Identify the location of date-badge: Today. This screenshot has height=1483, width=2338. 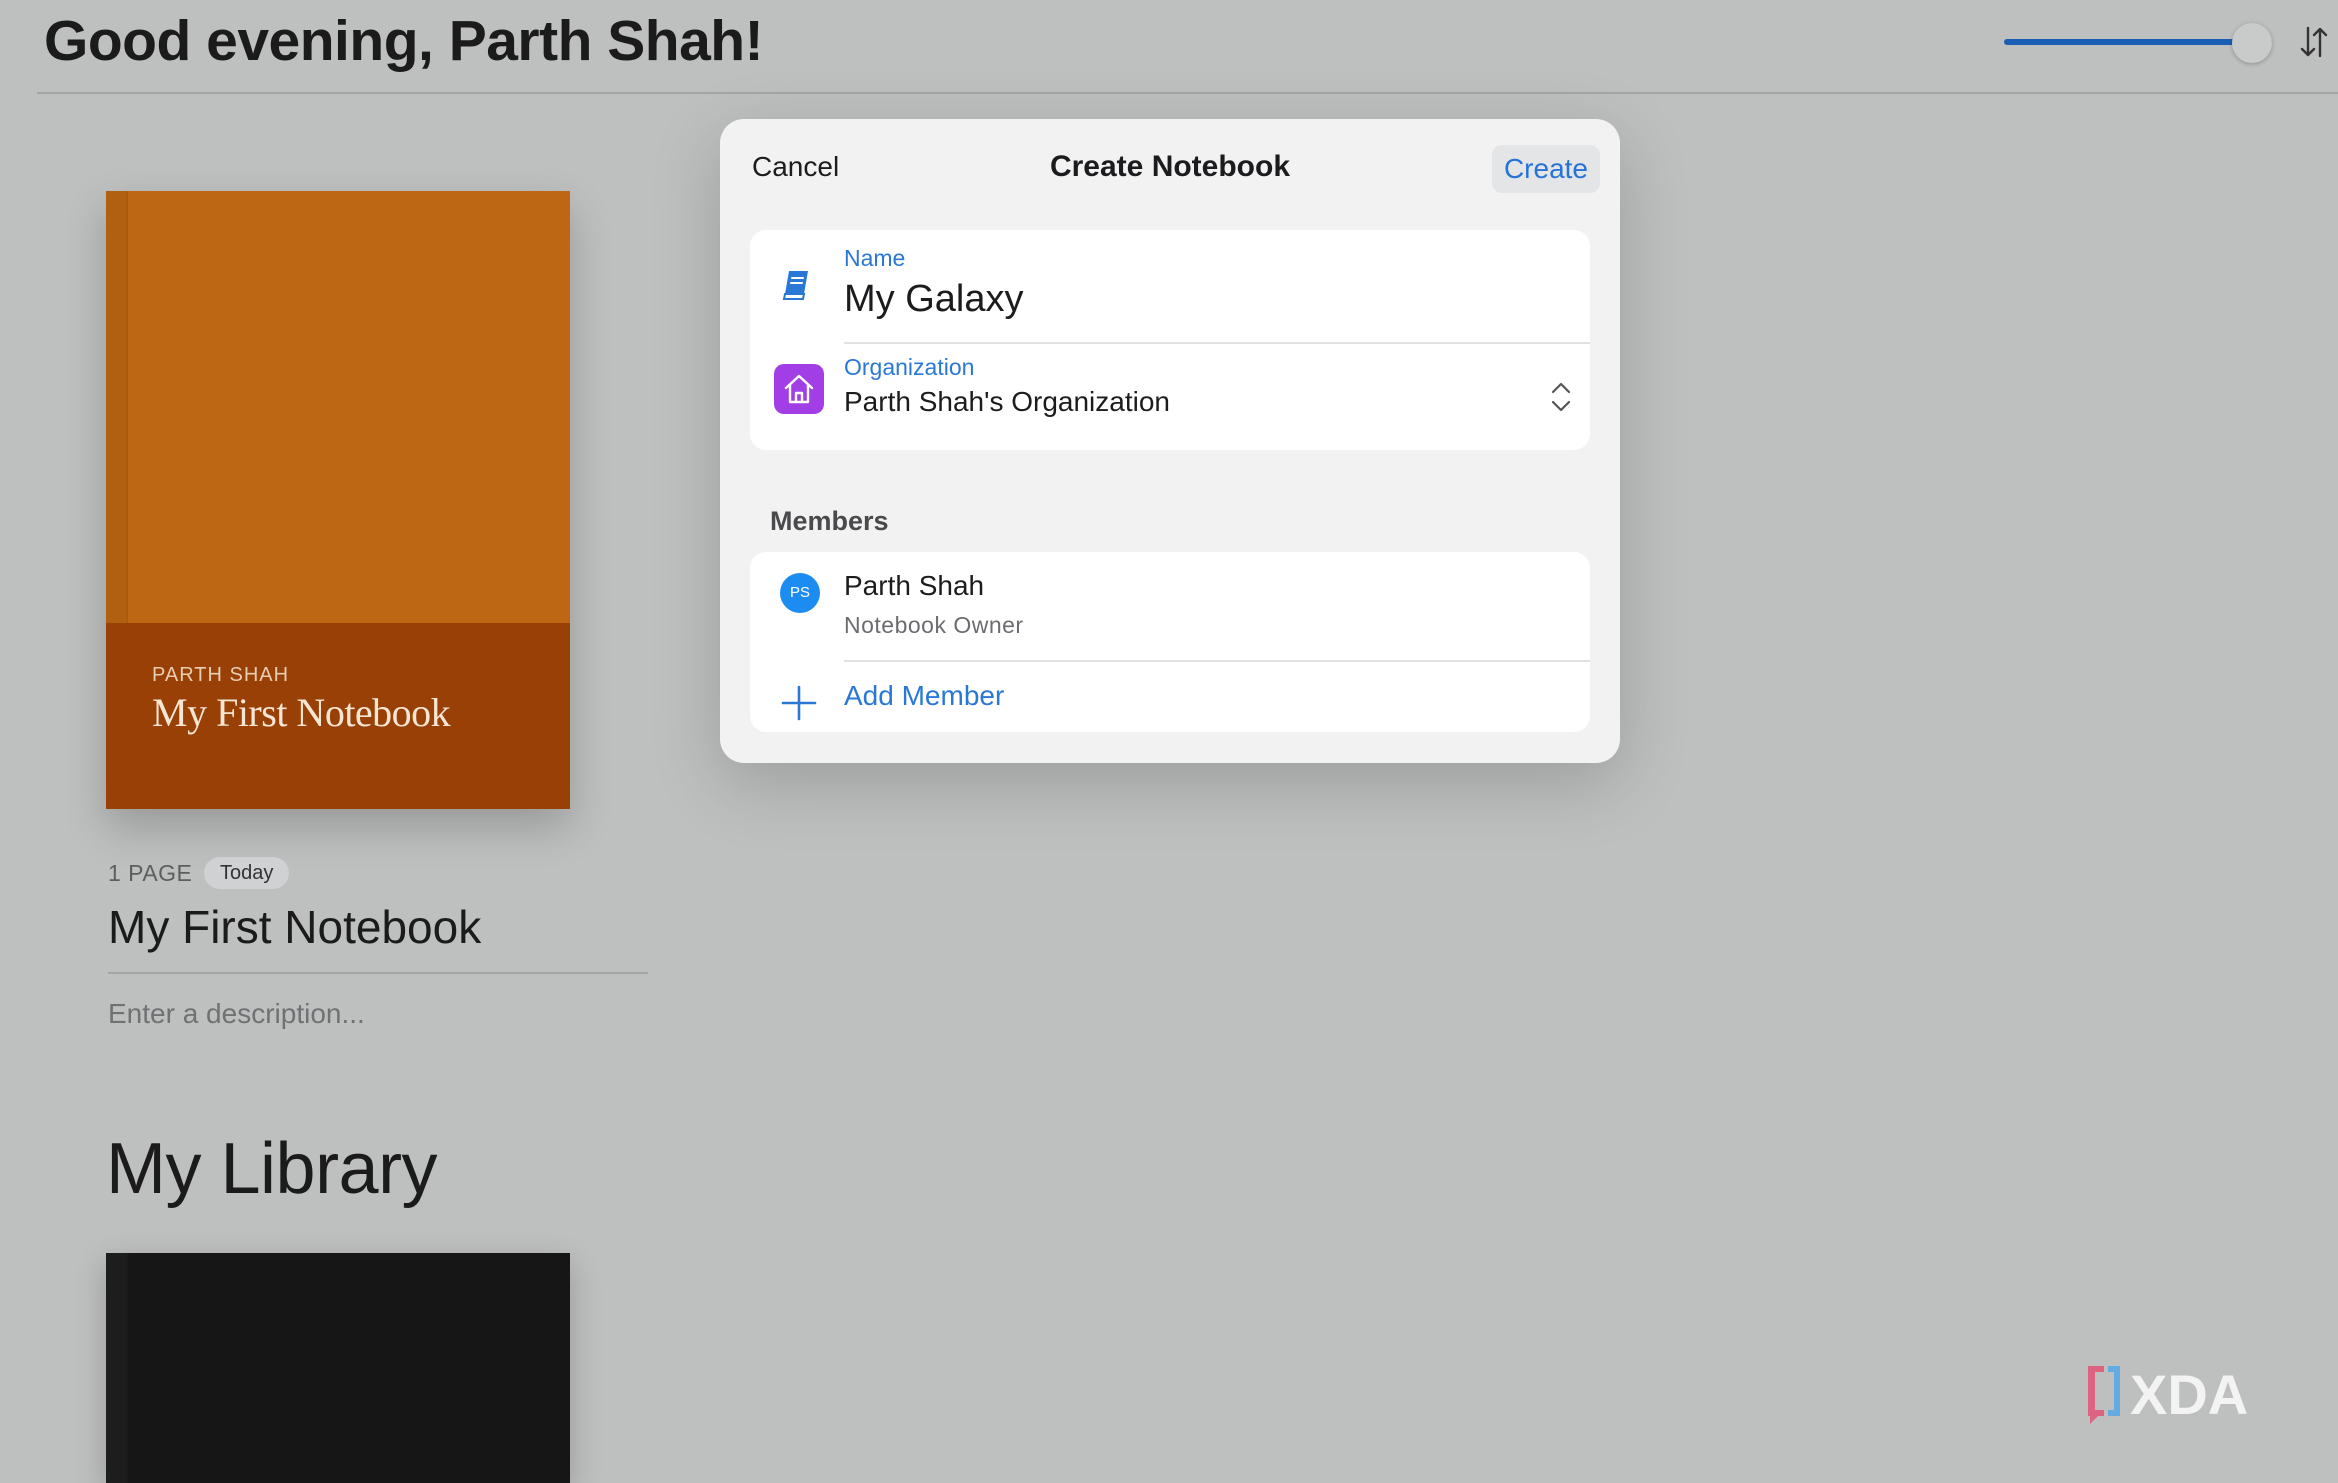
(247, 873).